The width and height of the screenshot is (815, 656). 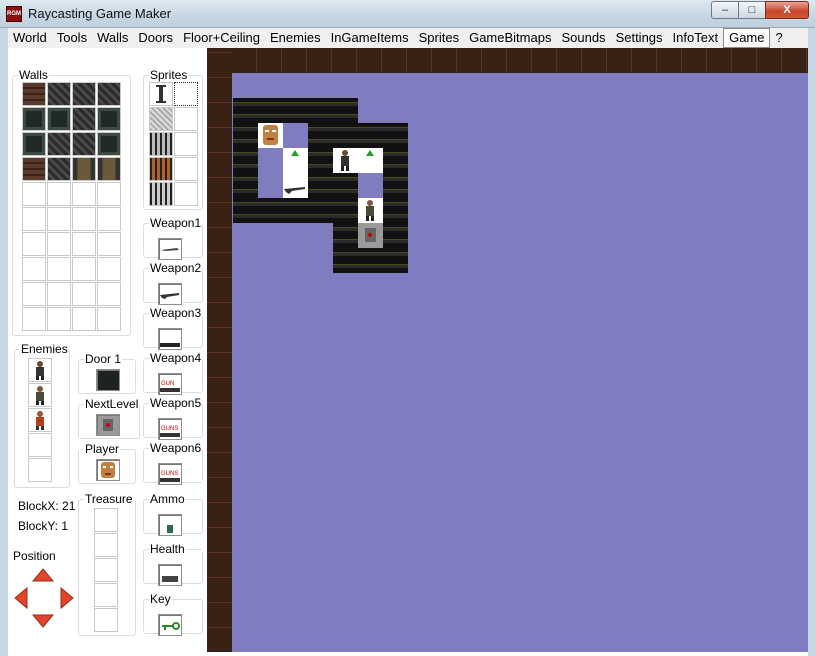 What do you see at coordinates (170, 249) in the screenshot?
I see `weapon1-slot` at bounding box center [170, 249].